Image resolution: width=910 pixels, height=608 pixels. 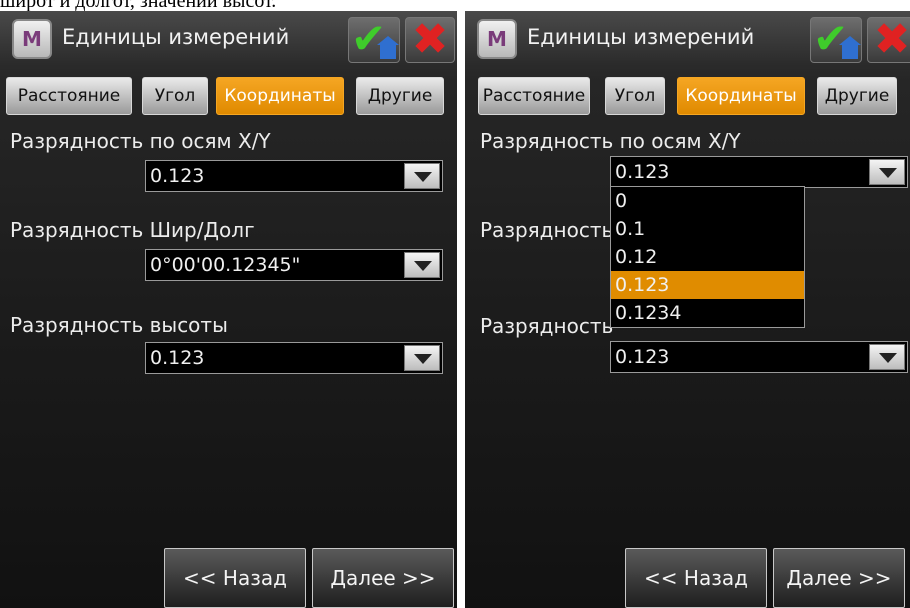 I want to click on height-precision-label: Разрядность, so click(x=547, y=326).